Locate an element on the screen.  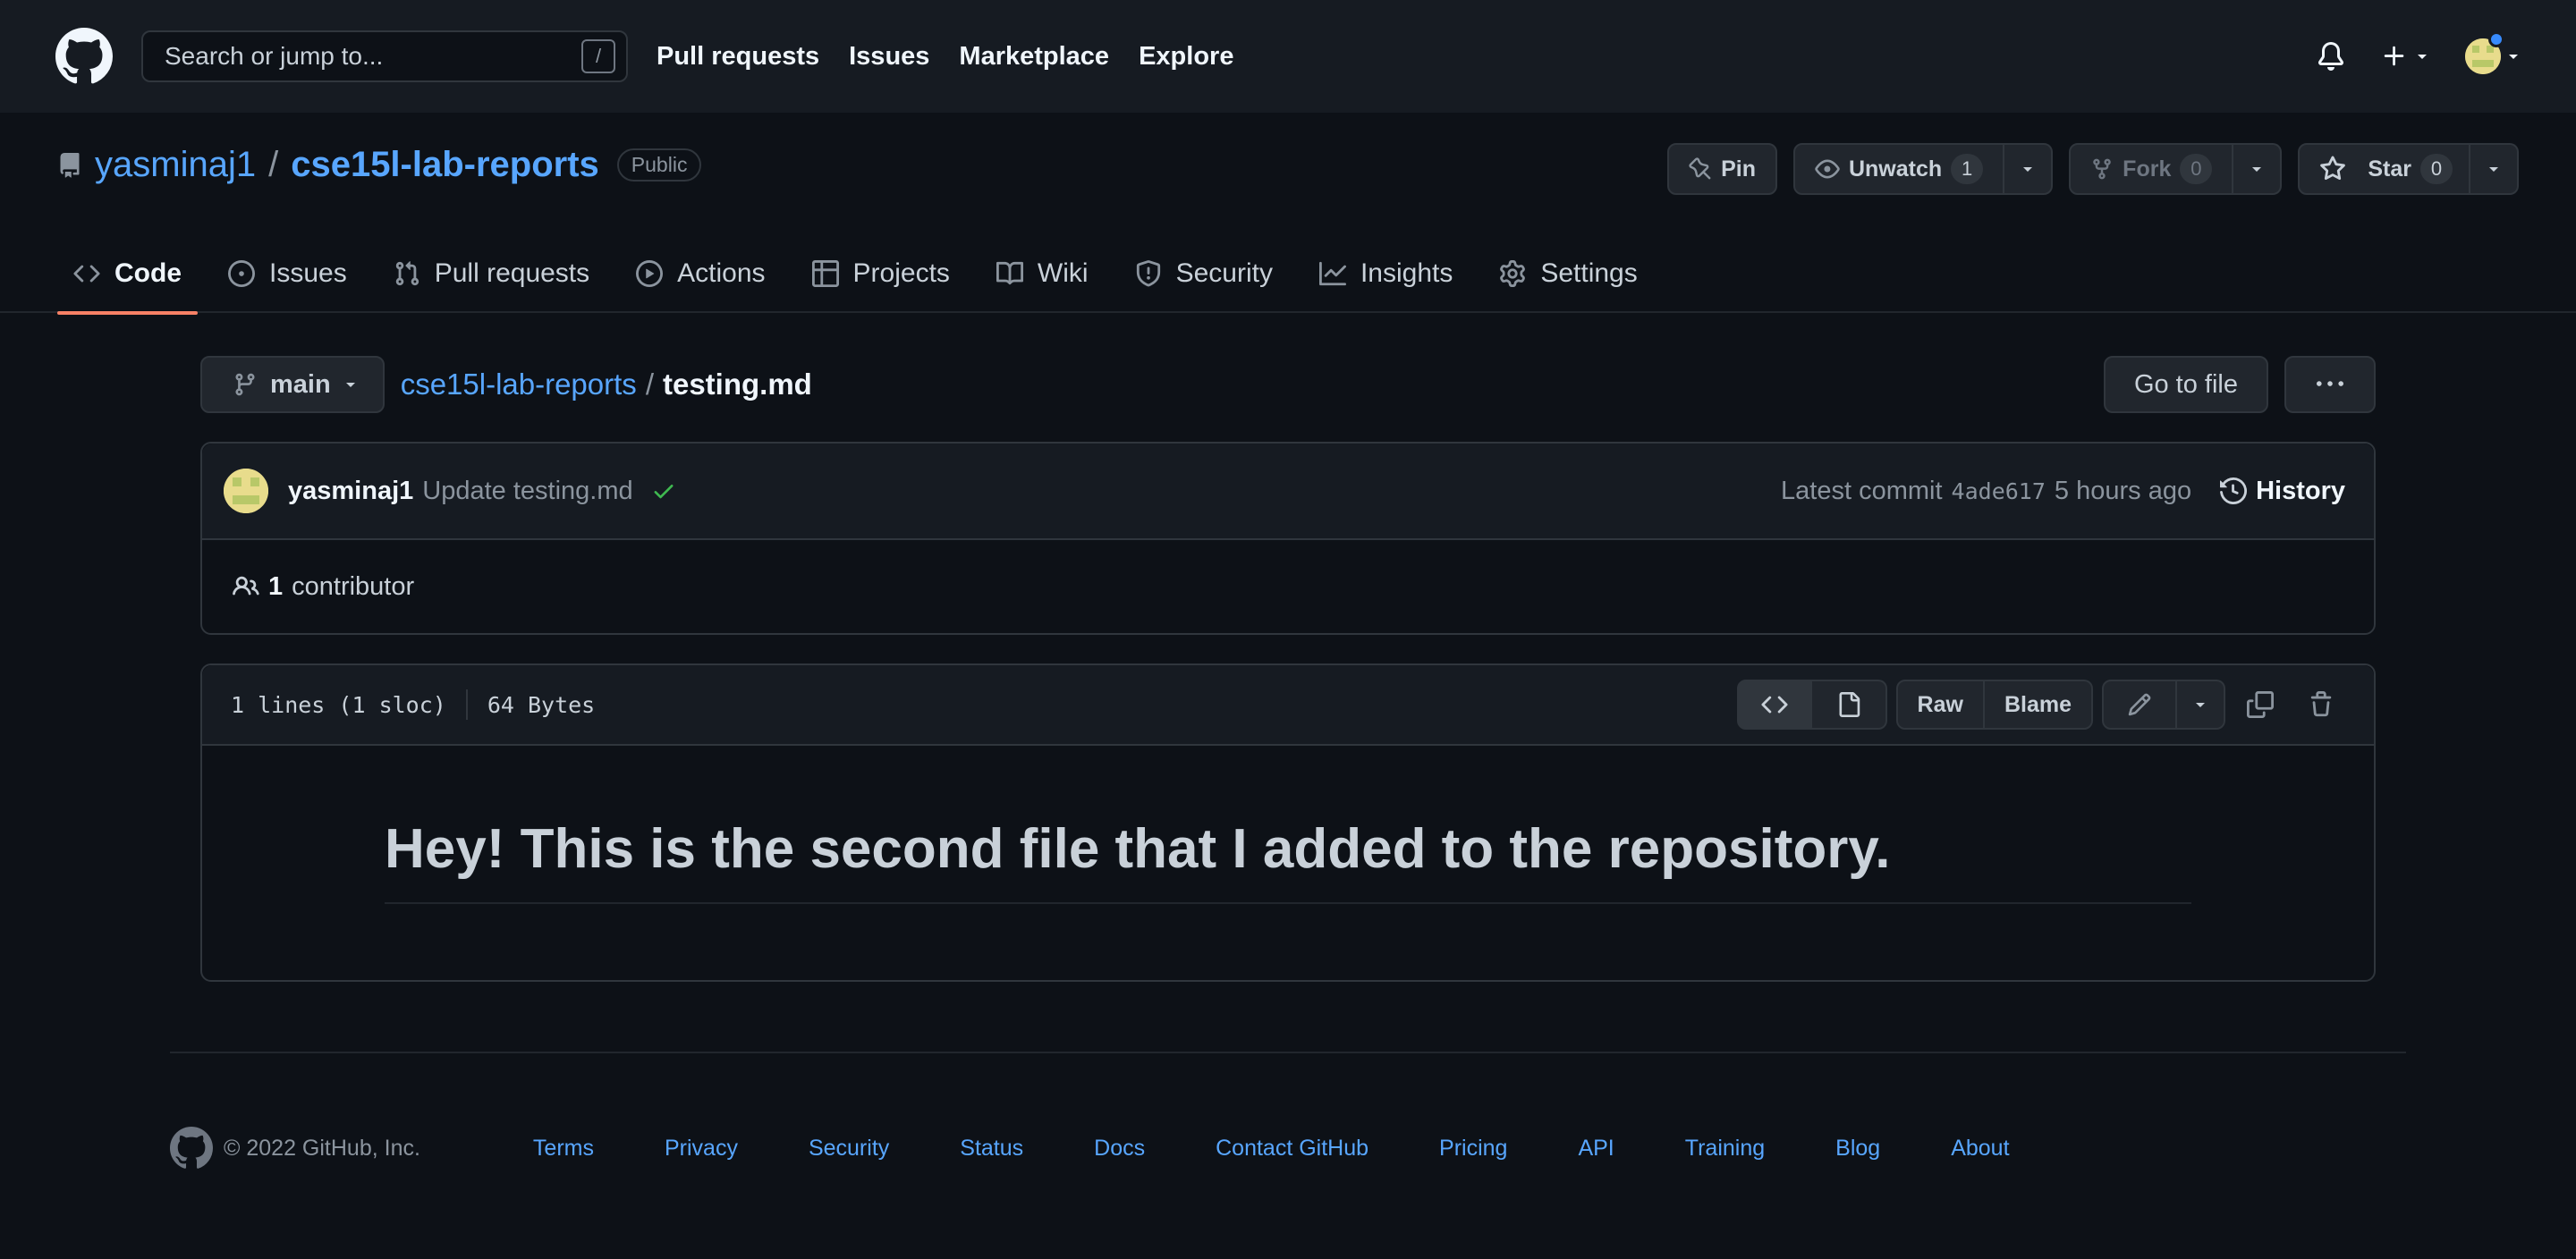
tab-actions: Actions is located at coordinates (700, 273).